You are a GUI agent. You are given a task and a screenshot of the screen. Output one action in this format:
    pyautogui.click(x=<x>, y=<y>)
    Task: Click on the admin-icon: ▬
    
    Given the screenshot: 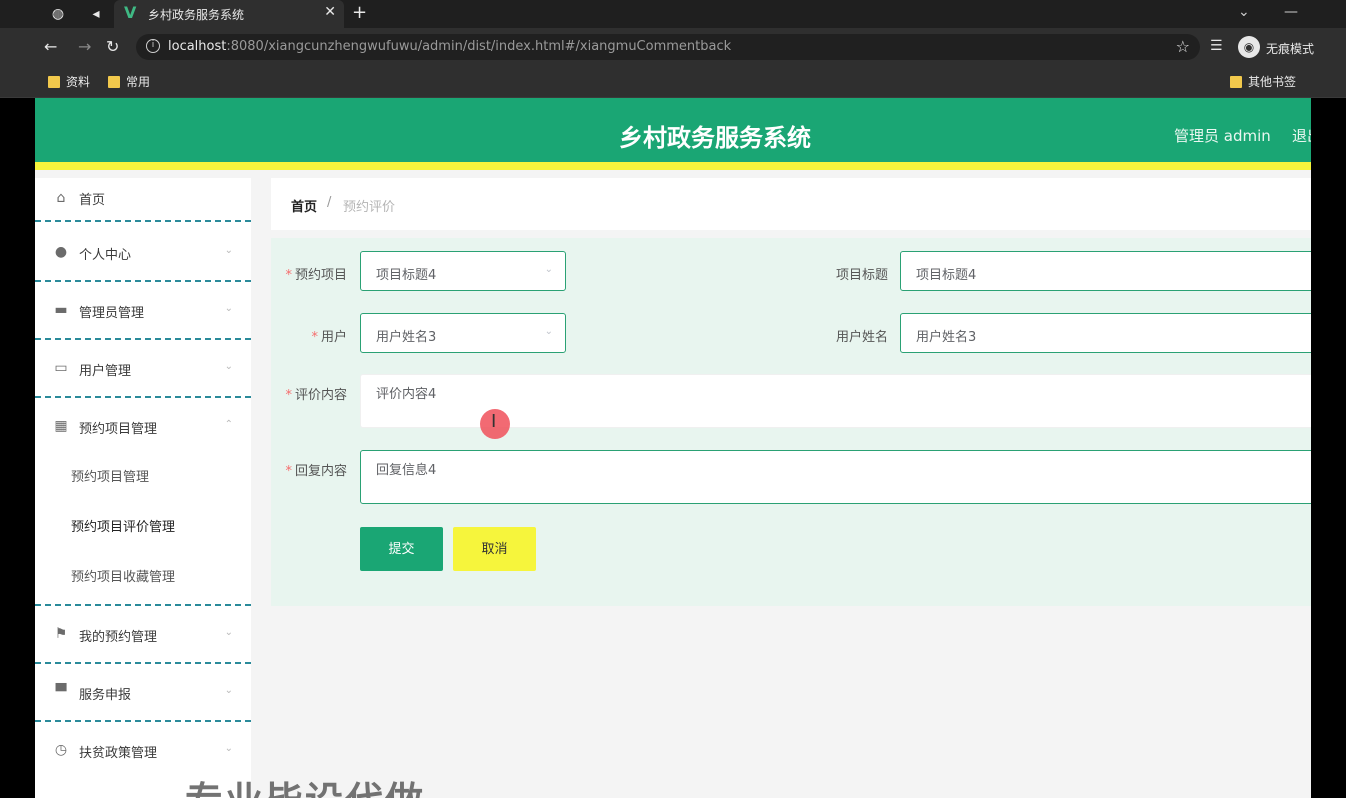 What is the action you would take?
    pyautogui.click(x=61, y=310)
    